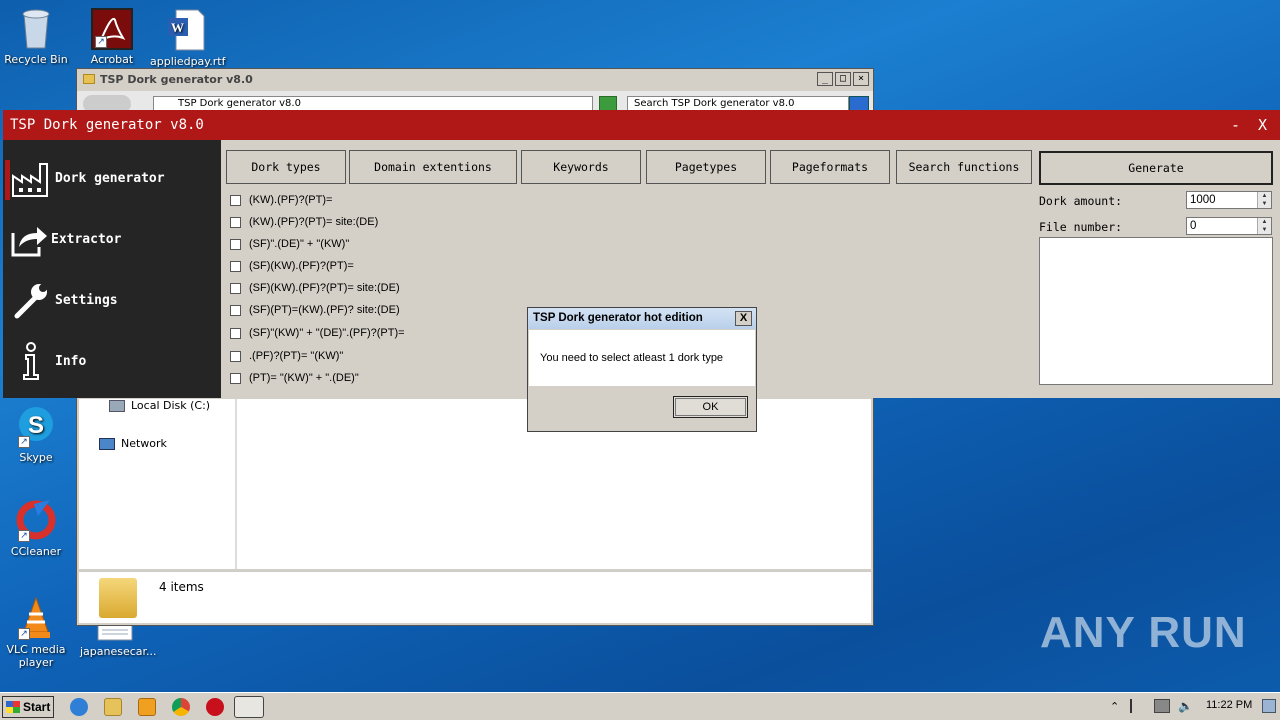 Image resolution: width=1280 pixels, height=720 pixels. Describe the element at coordinates (239, 103) in the screenshot. I see `address-text: TSP Dork generator v8.0` at that location.